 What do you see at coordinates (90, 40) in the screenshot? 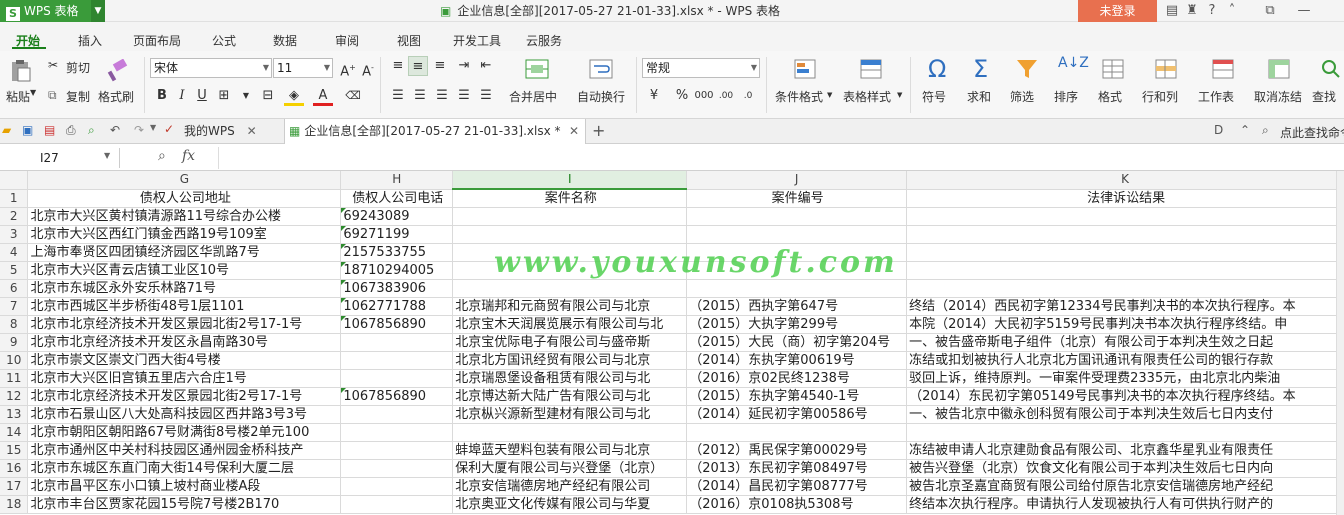
I see `tab-insert: 插入` at bounding box center [90, 40].